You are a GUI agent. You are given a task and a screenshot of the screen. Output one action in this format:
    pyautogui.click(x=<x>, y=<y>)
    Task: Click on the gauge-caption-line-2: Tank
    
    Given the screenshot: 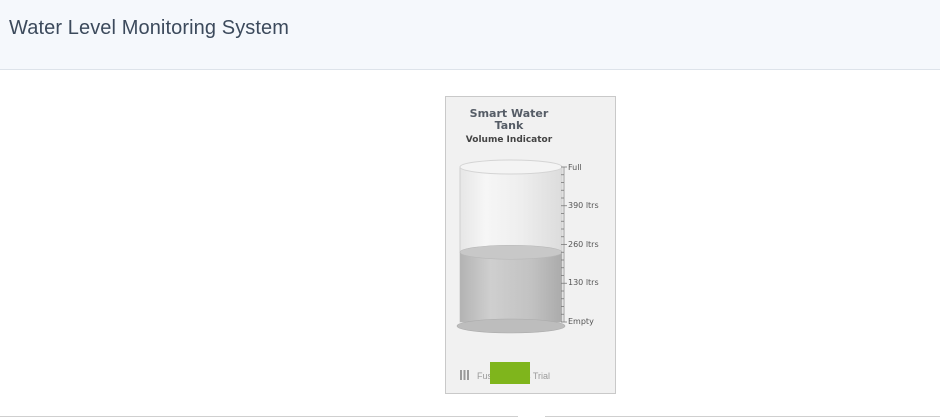 What is the action you would take?
    pyautogui.click(x=509, y=125)
    